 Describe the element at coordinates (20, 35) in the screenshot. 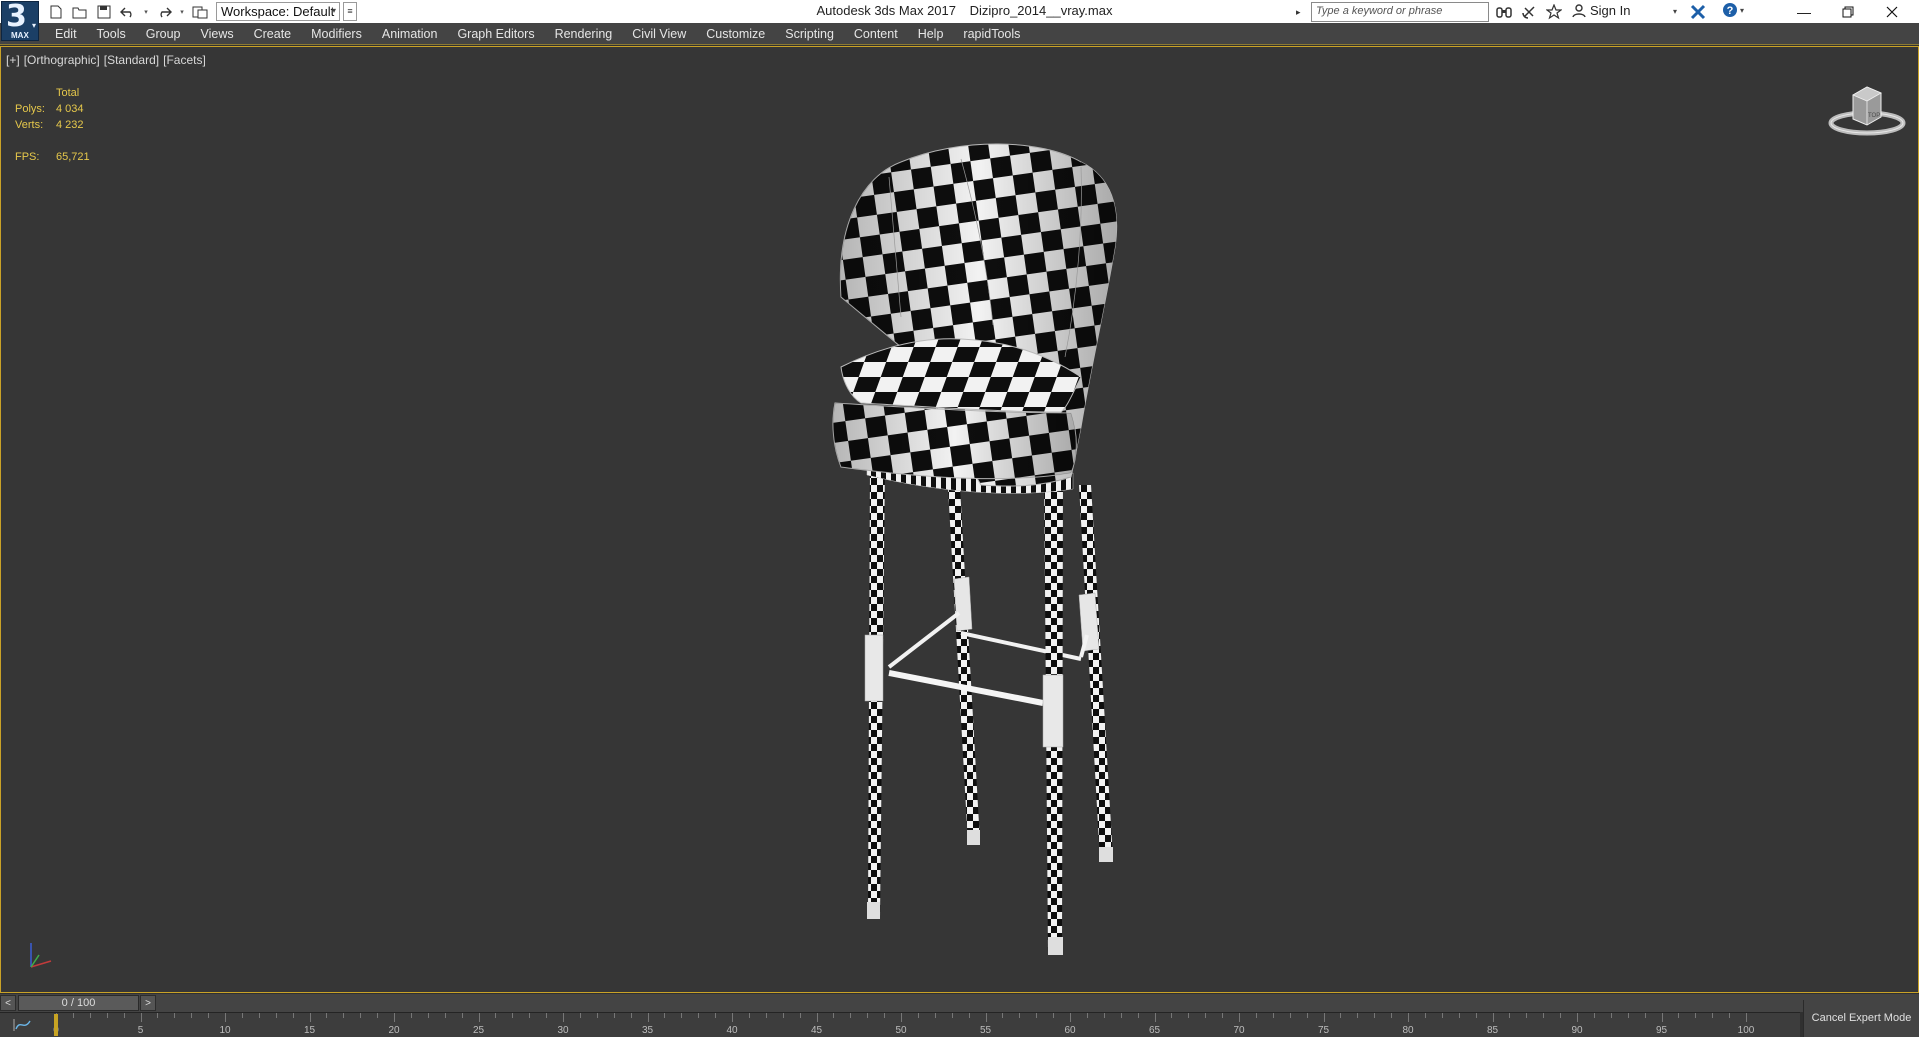

I see `app-logo-sub: MAX` at that location.